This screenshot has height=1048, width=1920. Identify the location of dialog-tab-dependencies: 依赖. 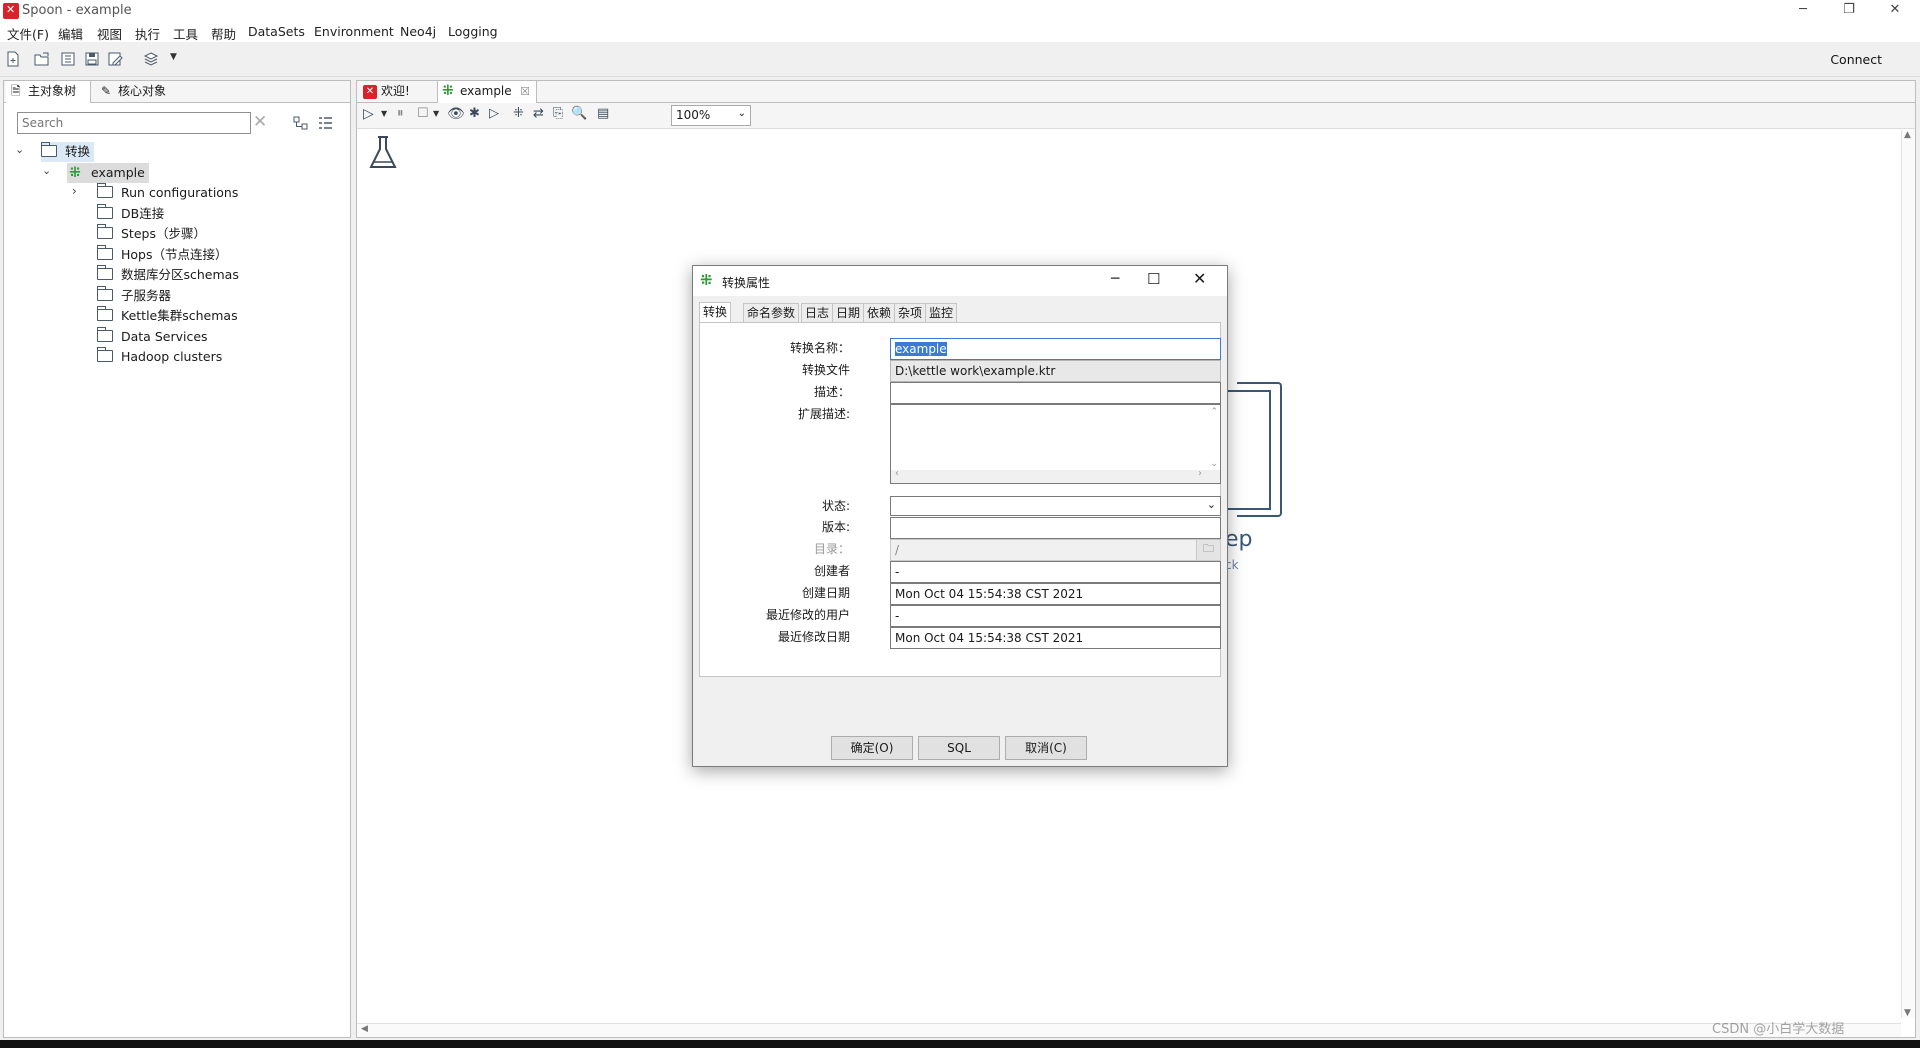
(879, 312).